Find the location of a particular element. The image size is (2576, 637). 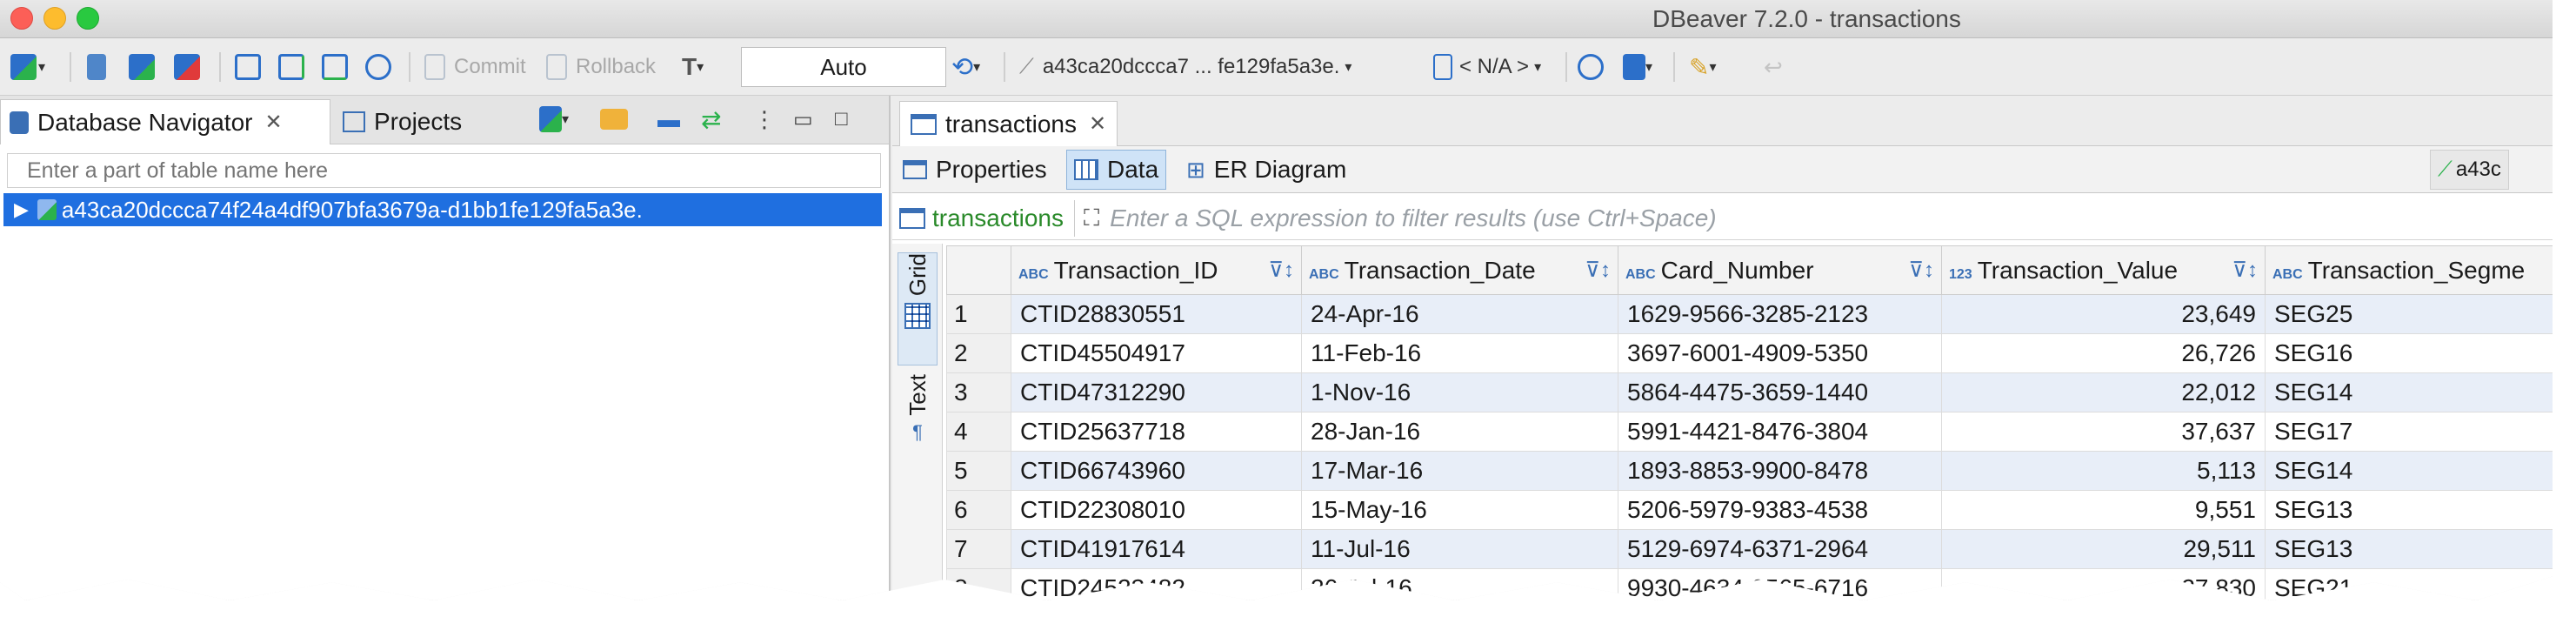

cell-card-number: 5864-4475-3659-1440 is located at coordinates (1780, 392).